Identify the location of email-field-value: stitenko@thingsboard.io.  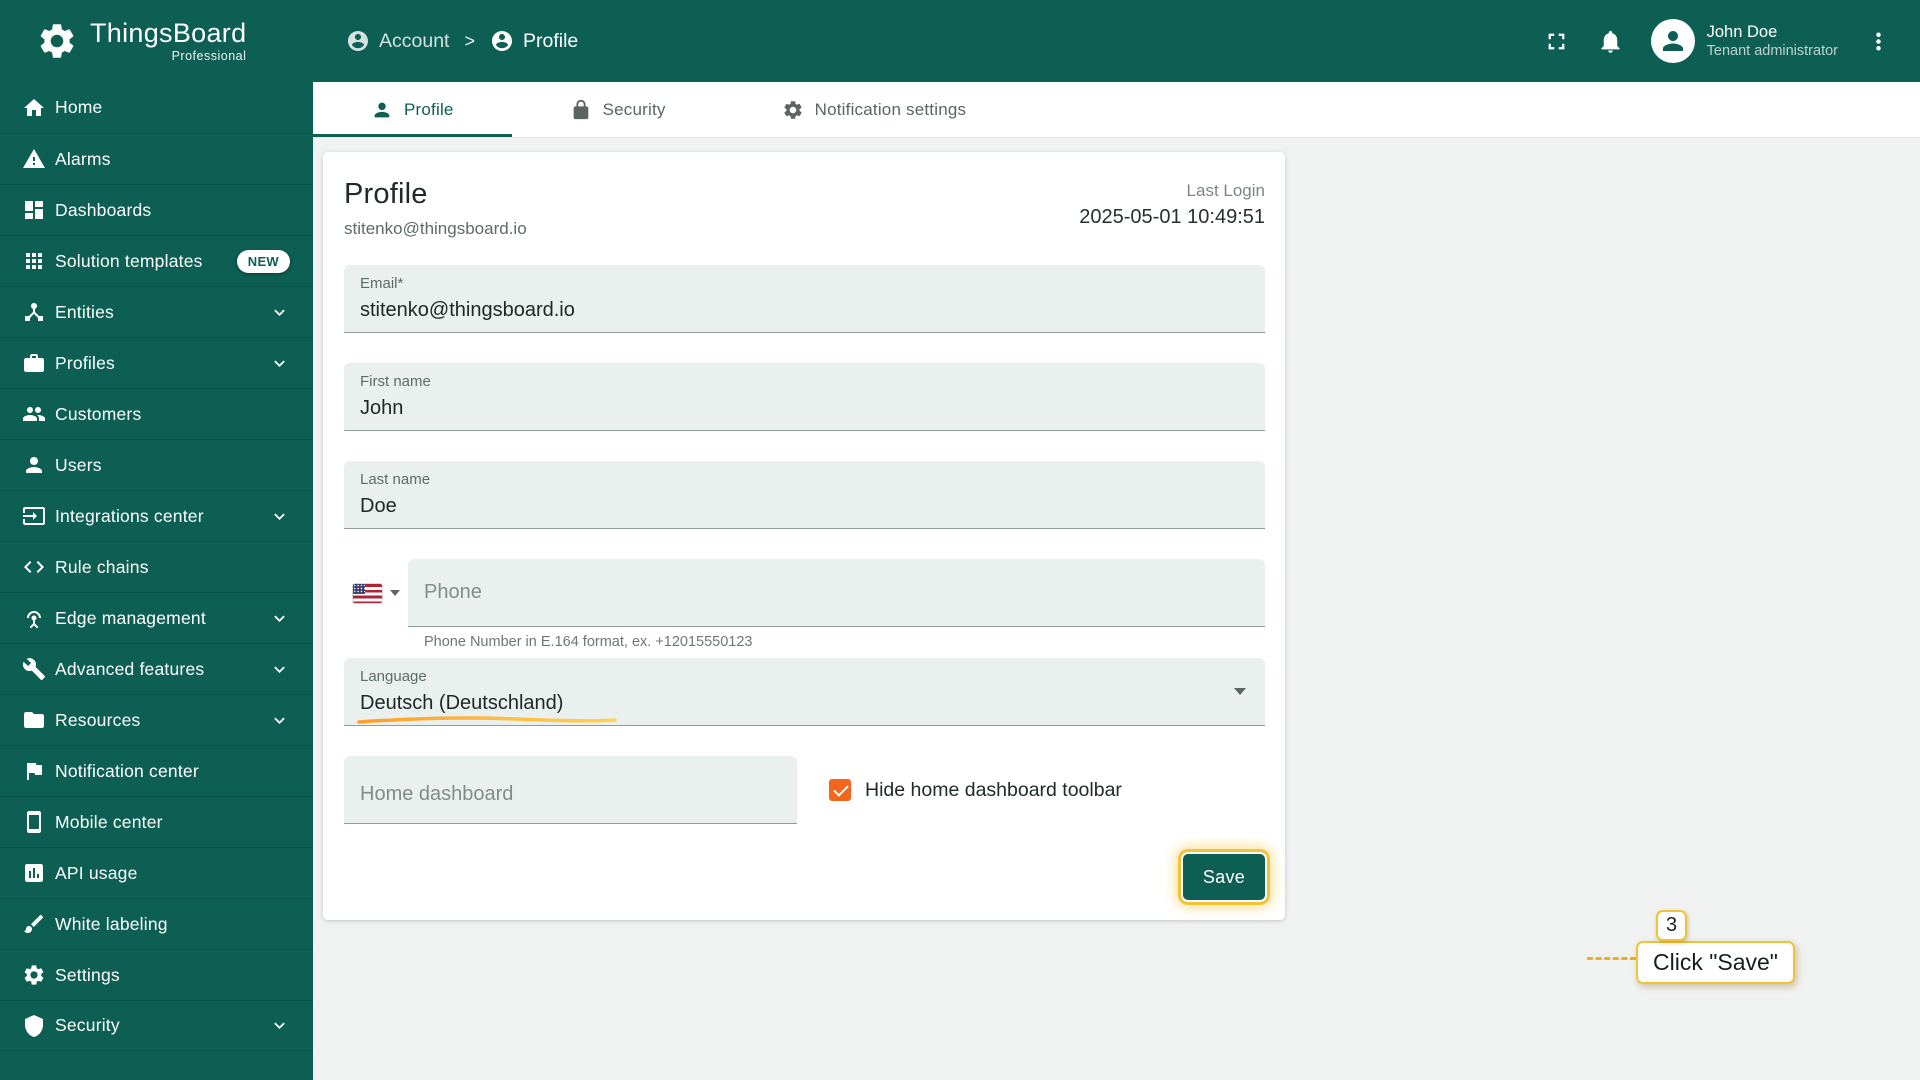
(467, 310).